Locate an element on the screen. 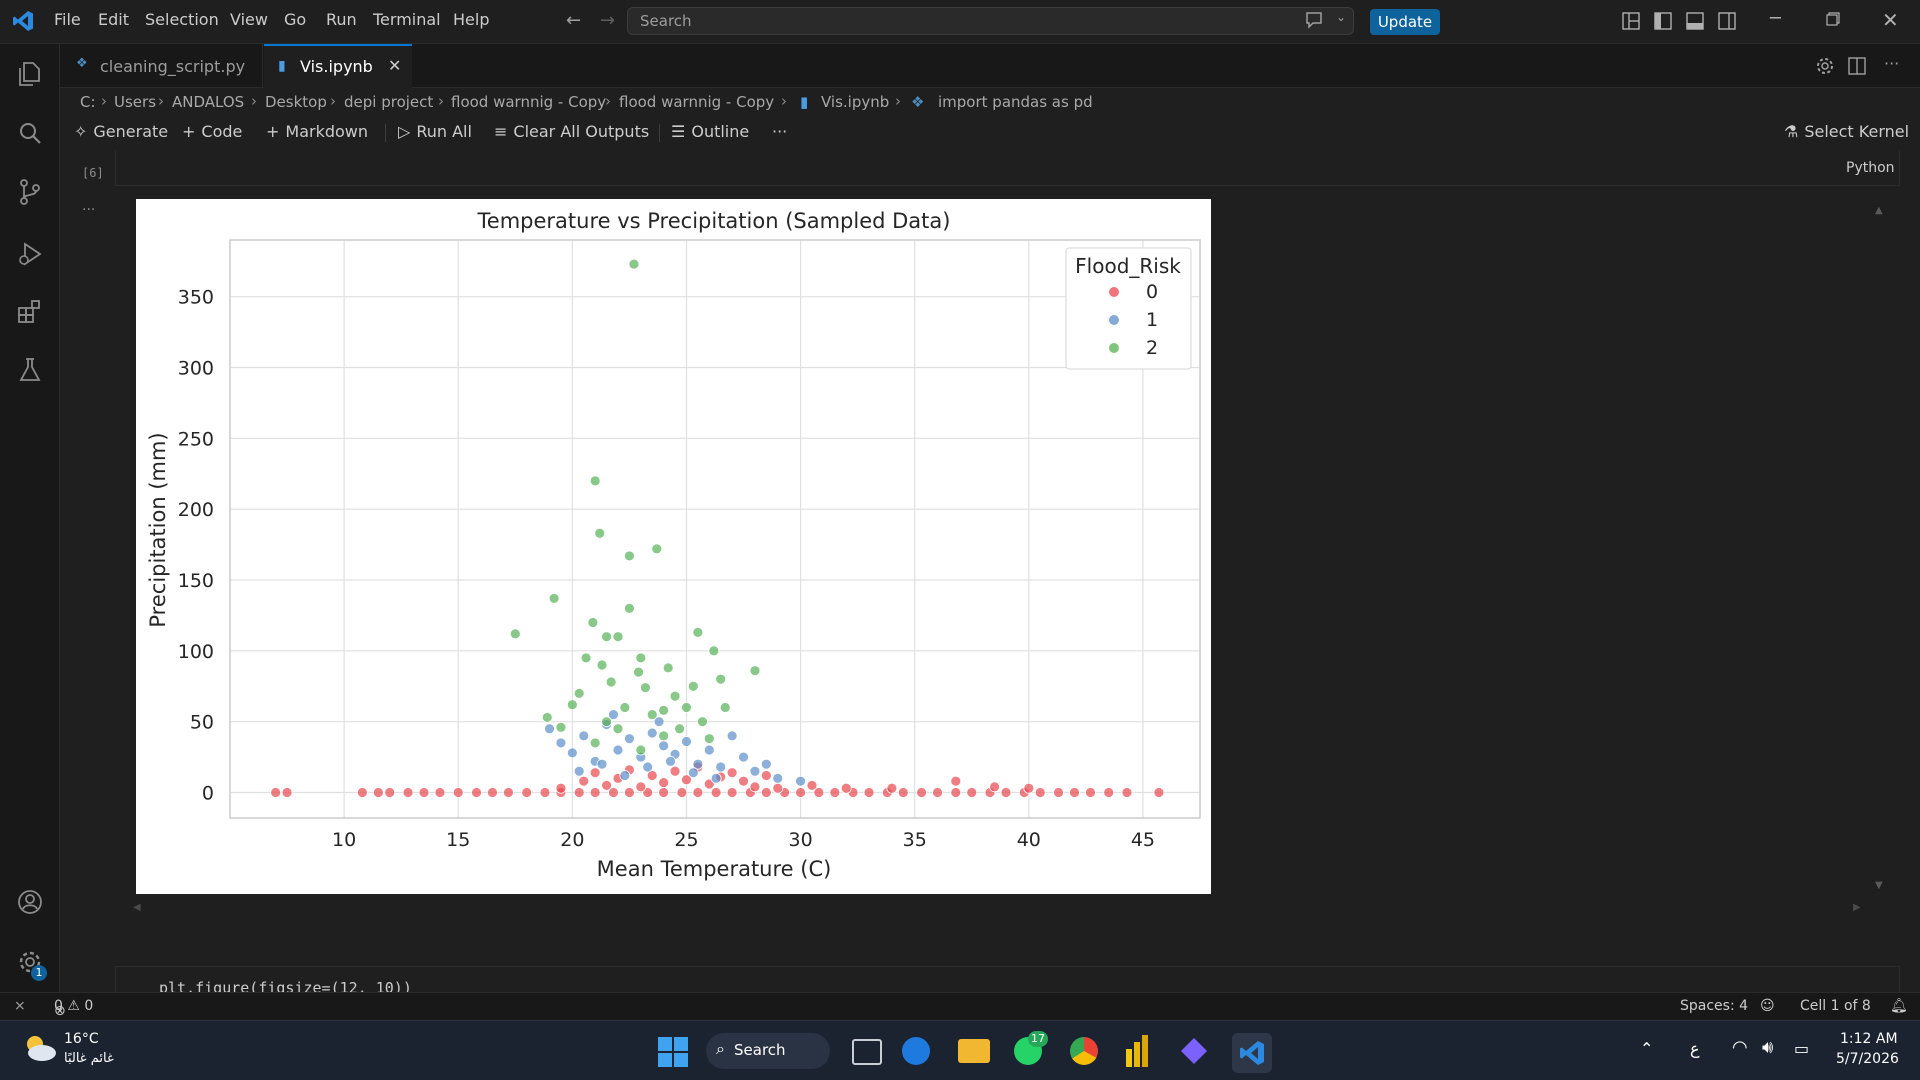  clear-all-outputs-button: ≡ Clear All Outputs is located at coordinates (571, 131).